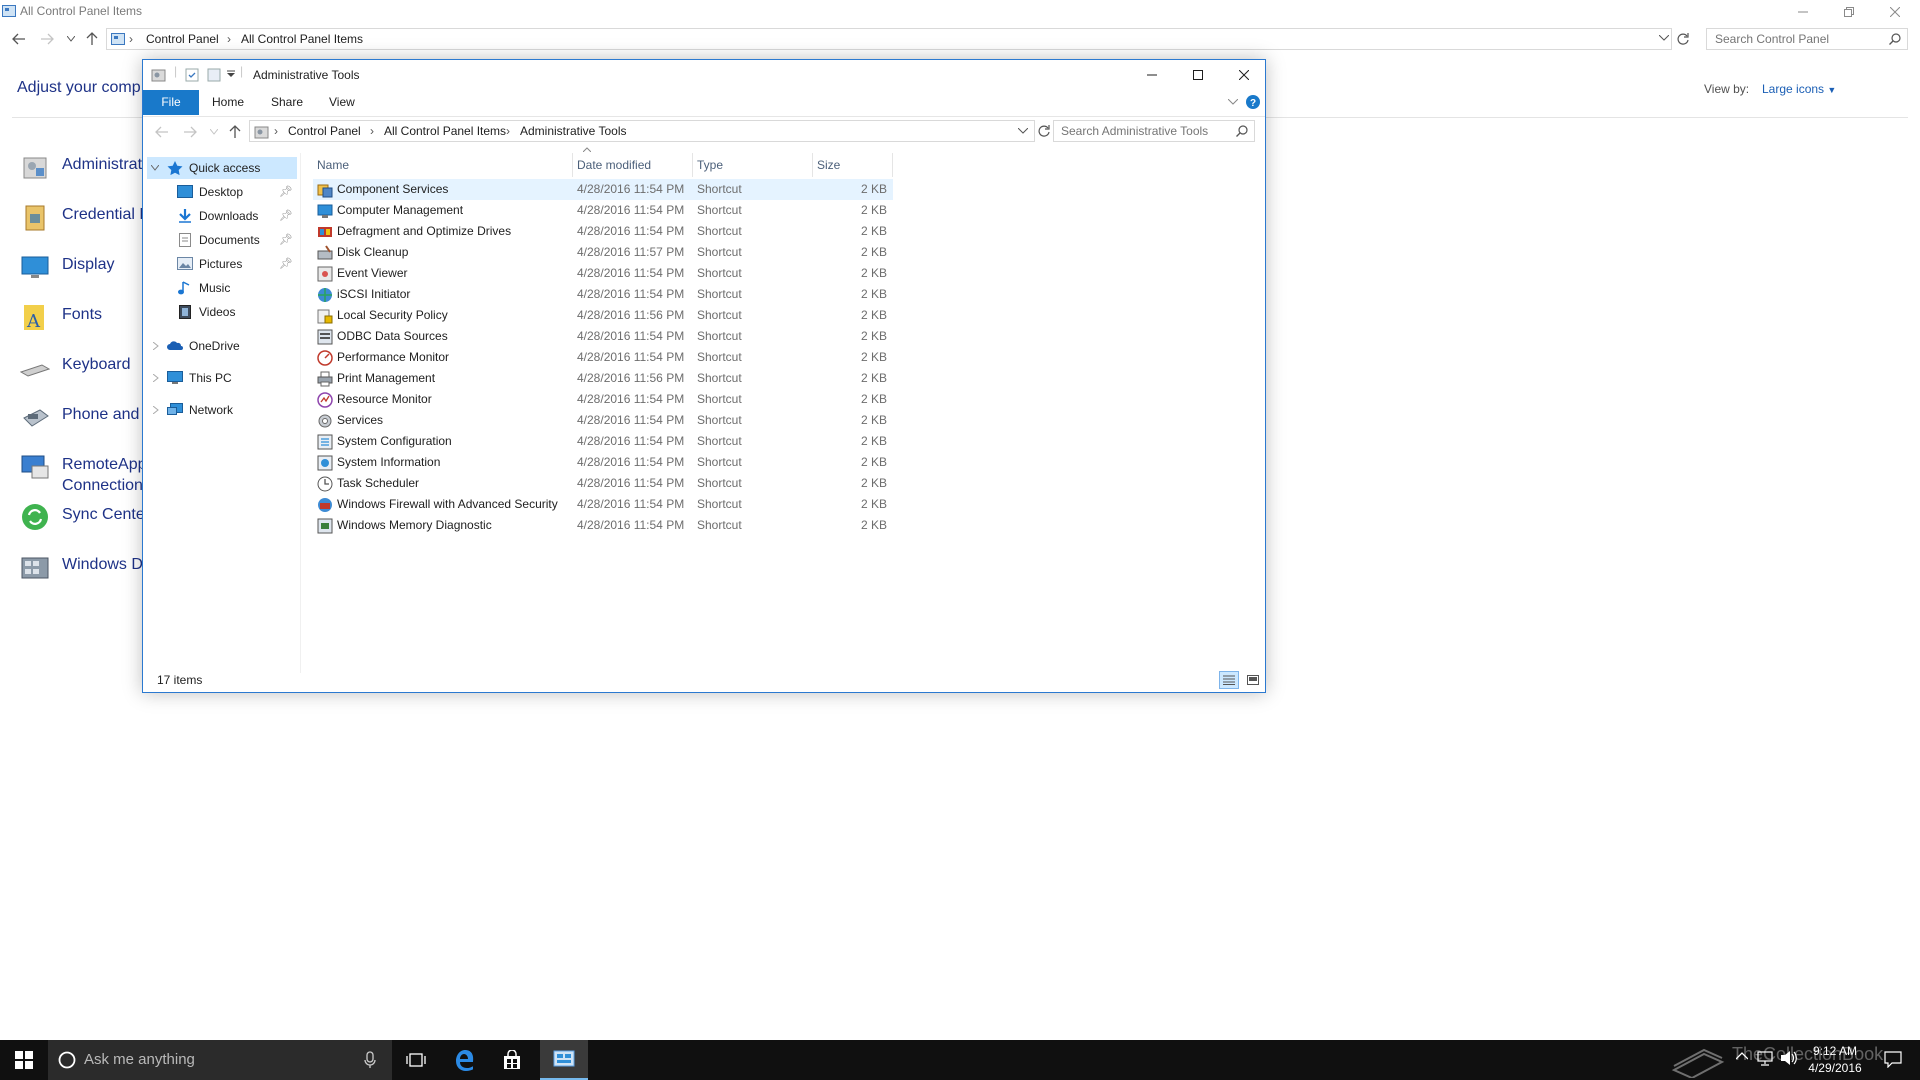 Image resolution: width=1920 pixels, height=1080 pixels. I want to click on details-view-button, so click(1229, 680).